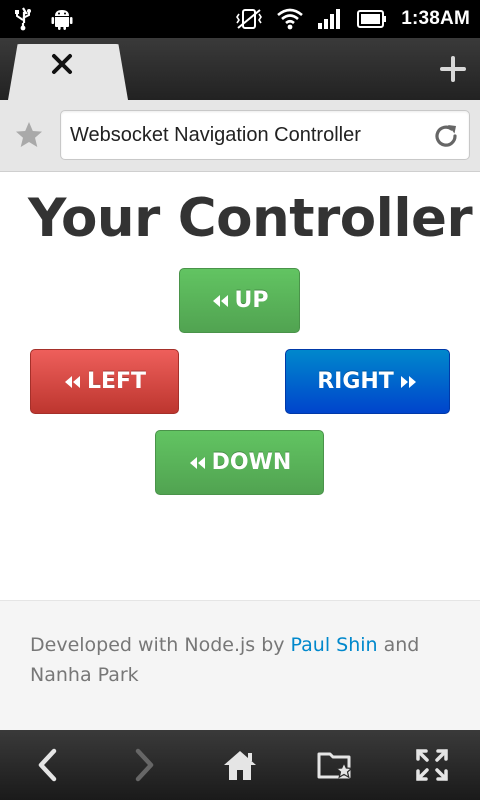 The height and width of the screenshot is (800, 480). I want to click on left-button: LEFT, so click(104, 381).